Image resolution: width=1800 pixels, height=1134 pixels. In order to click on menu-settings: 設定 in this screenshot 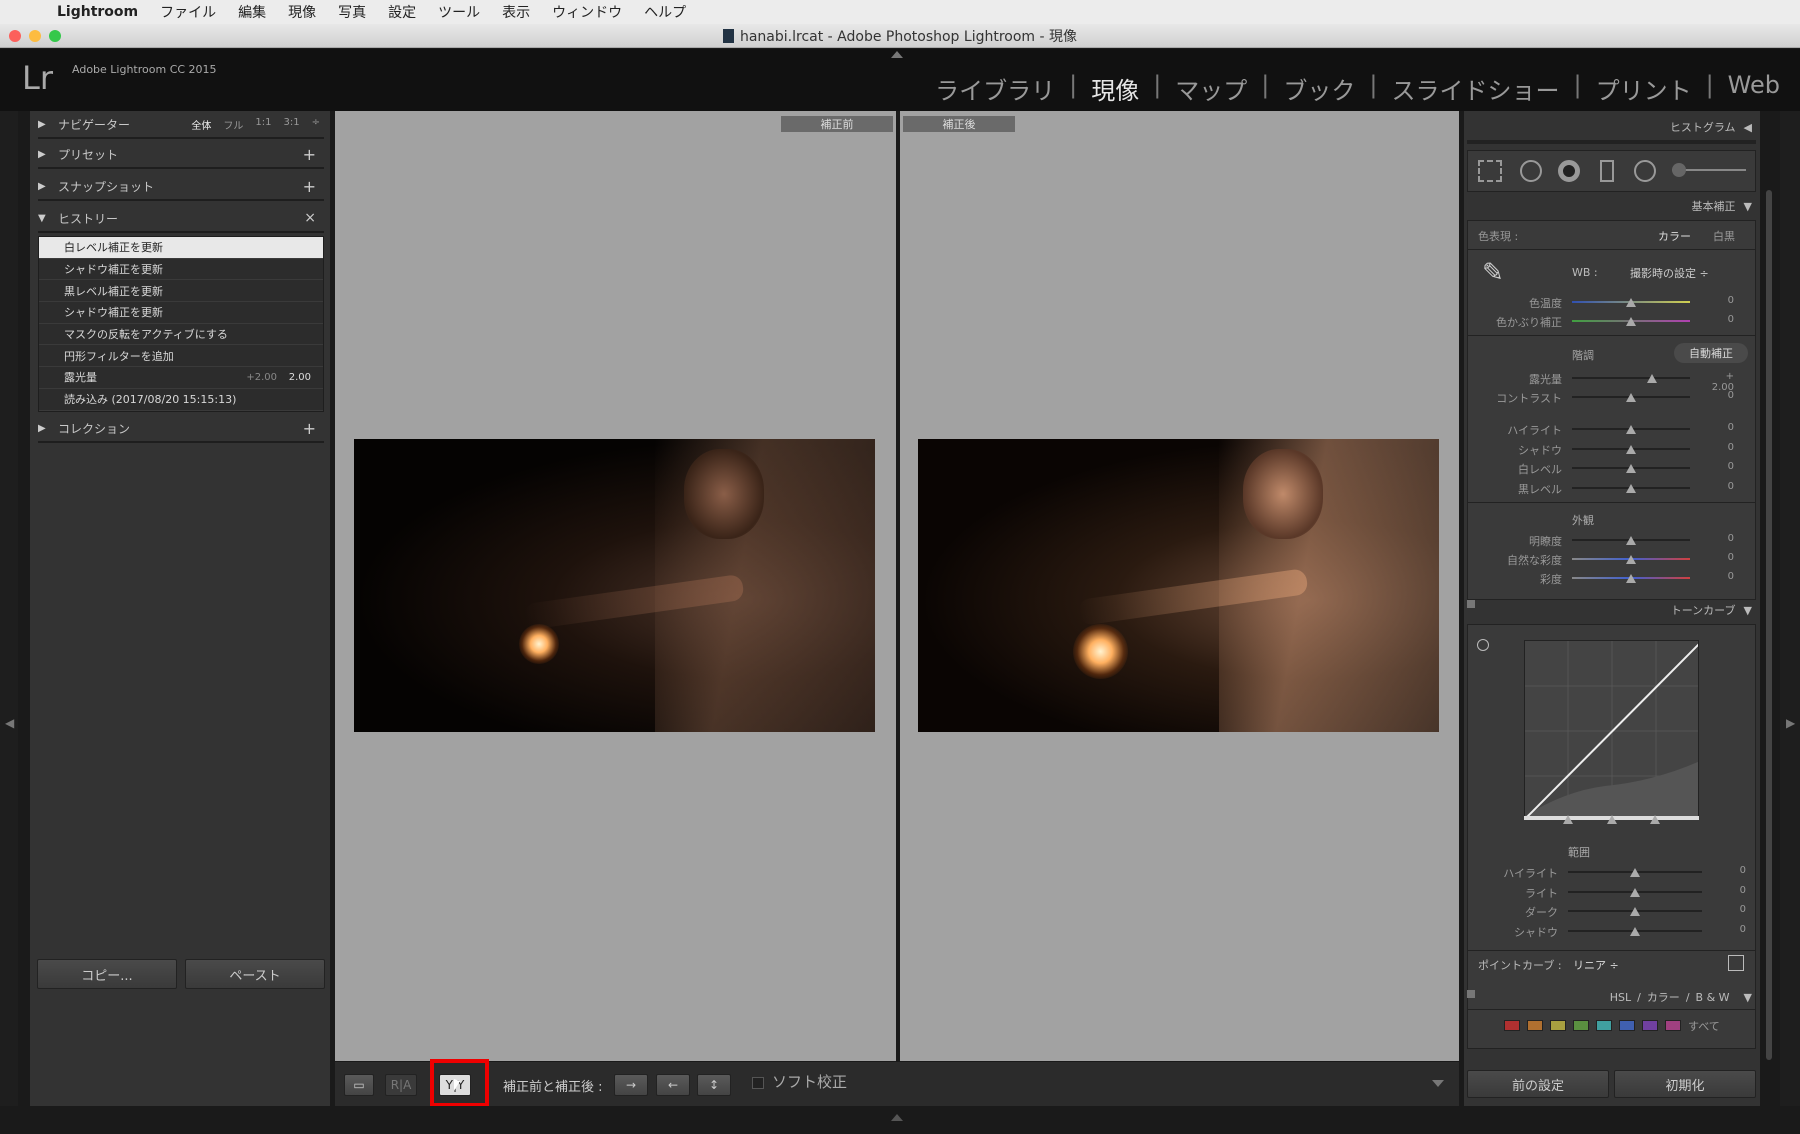, I will do `click(402, 12)`.